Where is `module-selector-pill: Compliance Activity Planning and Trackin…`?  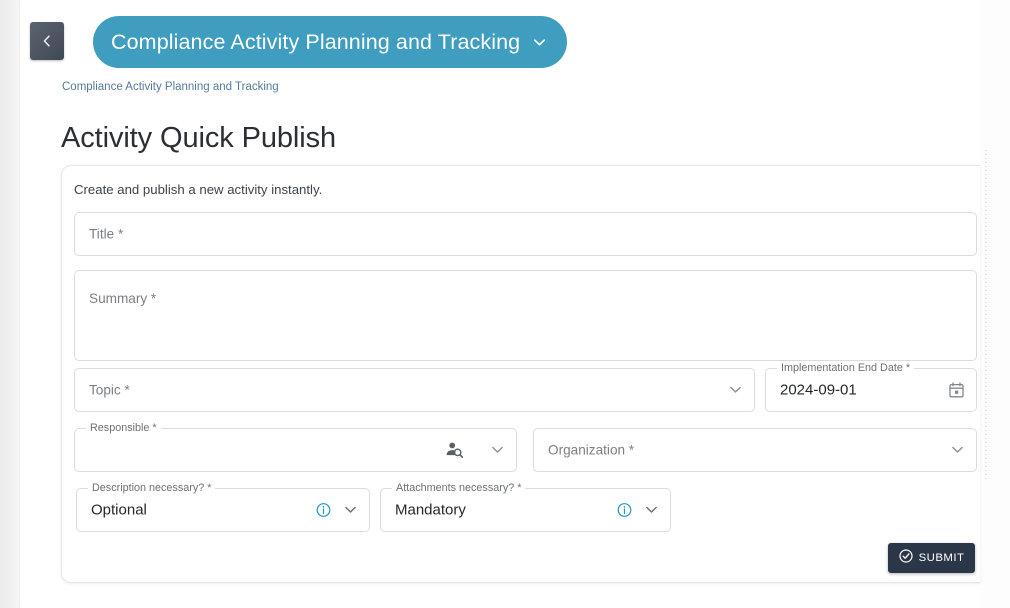 module-selector-pill: Compliance Activity Planning and Trackin… is located at coordinates (330, 42).